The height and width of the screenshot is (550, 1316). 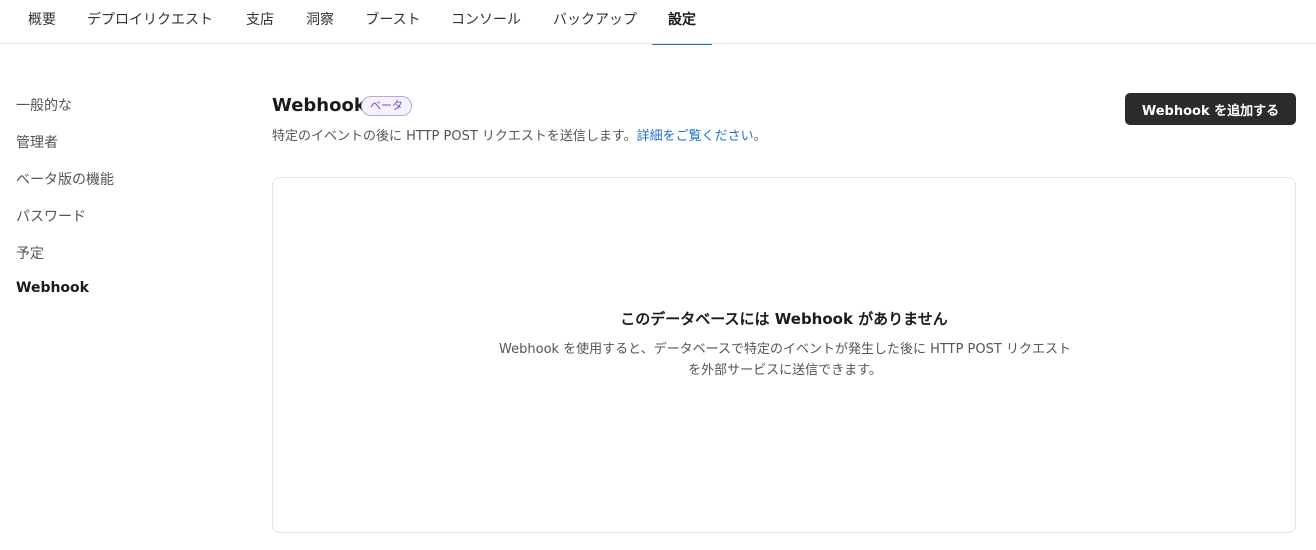 I want to click on tab-console: コンソール, so click(x=486, y=22).